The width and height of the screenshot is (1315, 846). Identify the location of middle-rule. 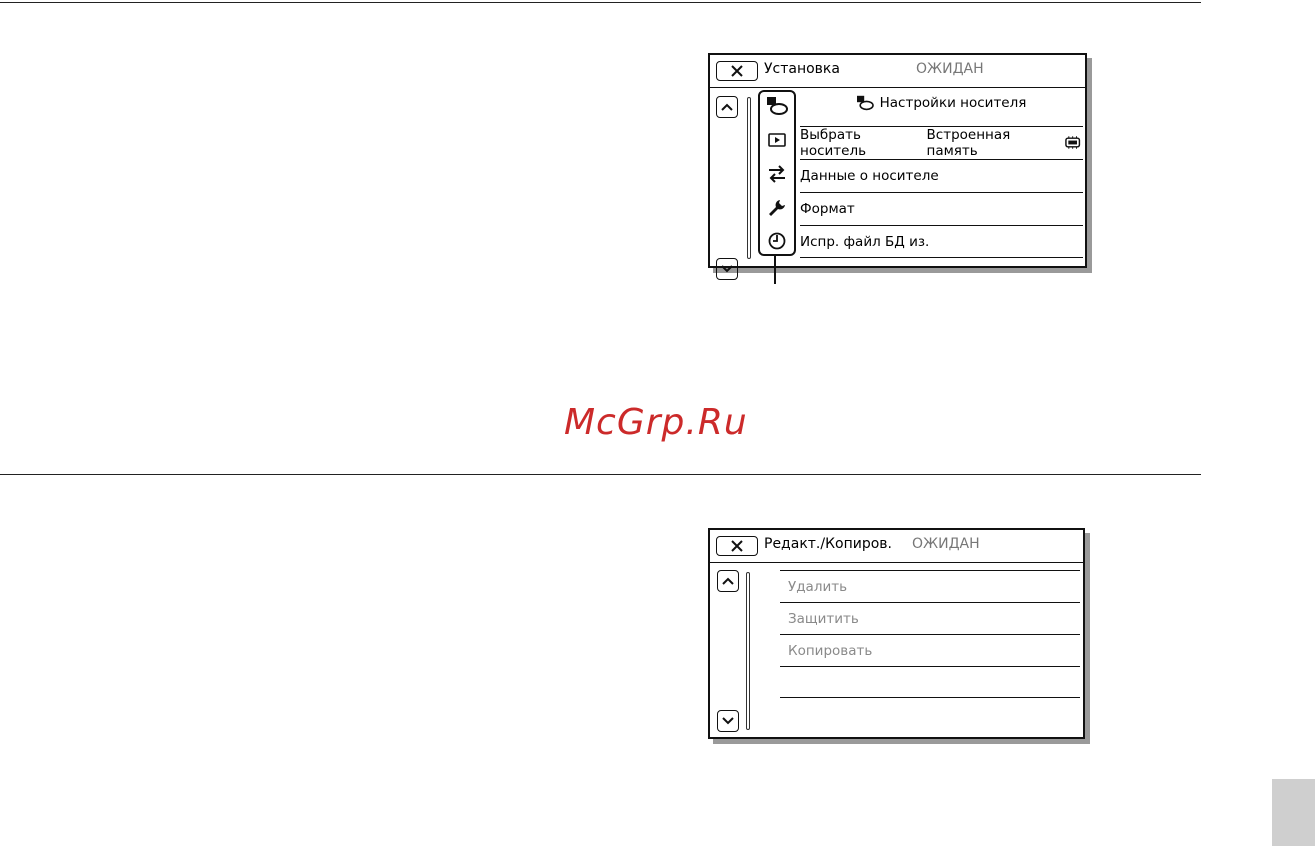
(600, 474).